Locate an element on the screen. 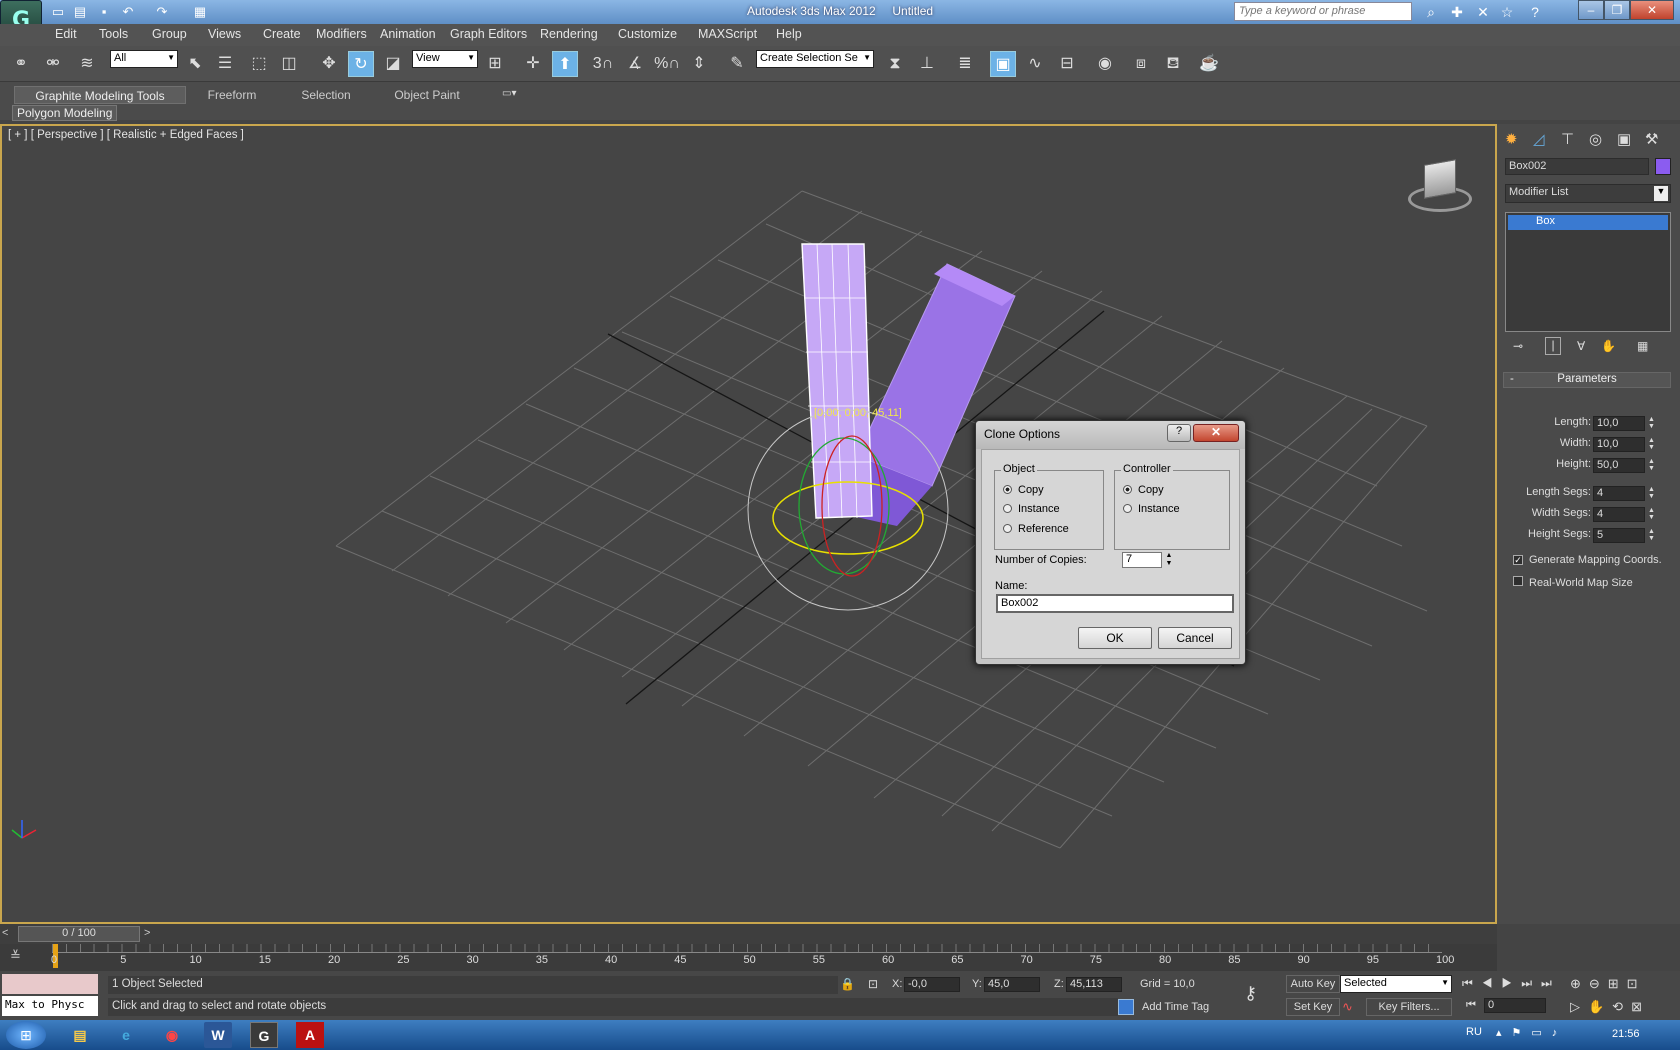  remove-modifier-icon: ✋ is located at coordinates (1608, 346).